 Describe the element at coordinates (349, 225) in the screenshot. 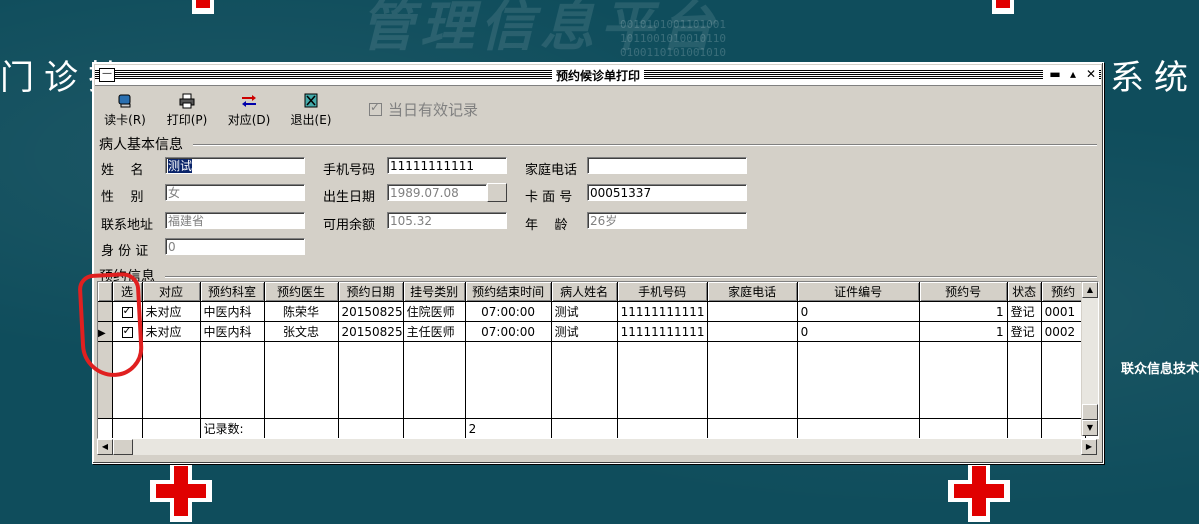

I see `balance-label: 可用余额` at that location.